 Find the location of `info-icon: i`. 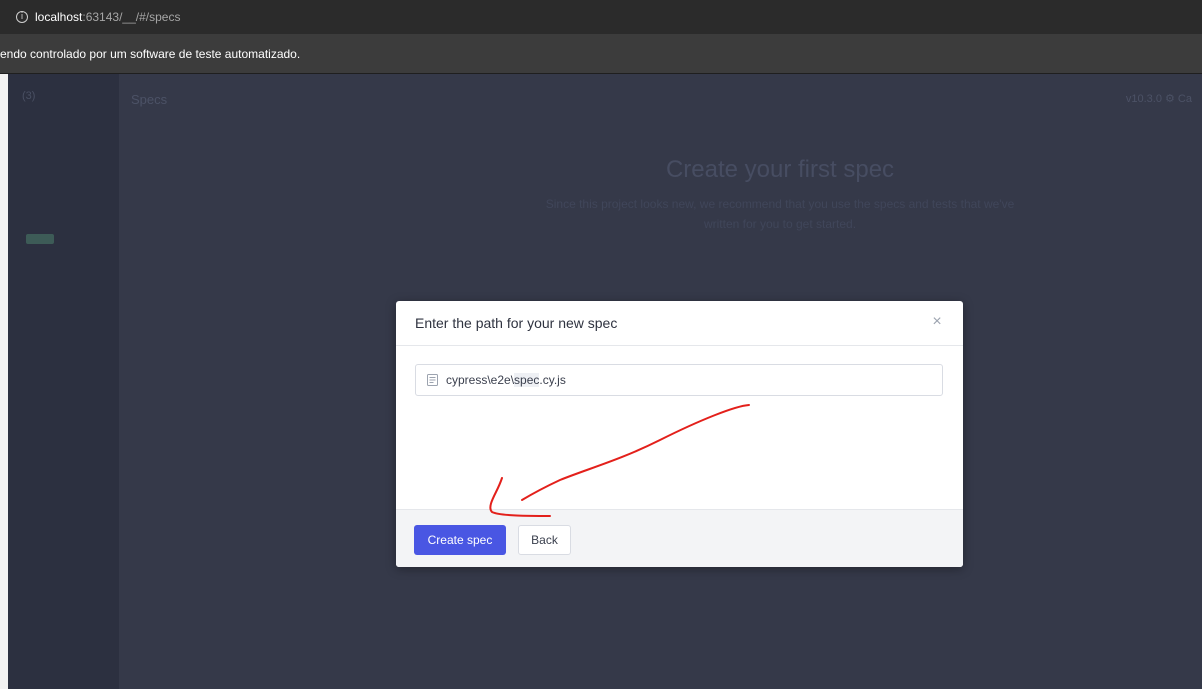

info-icon: i is located at coordinates (22, 17).